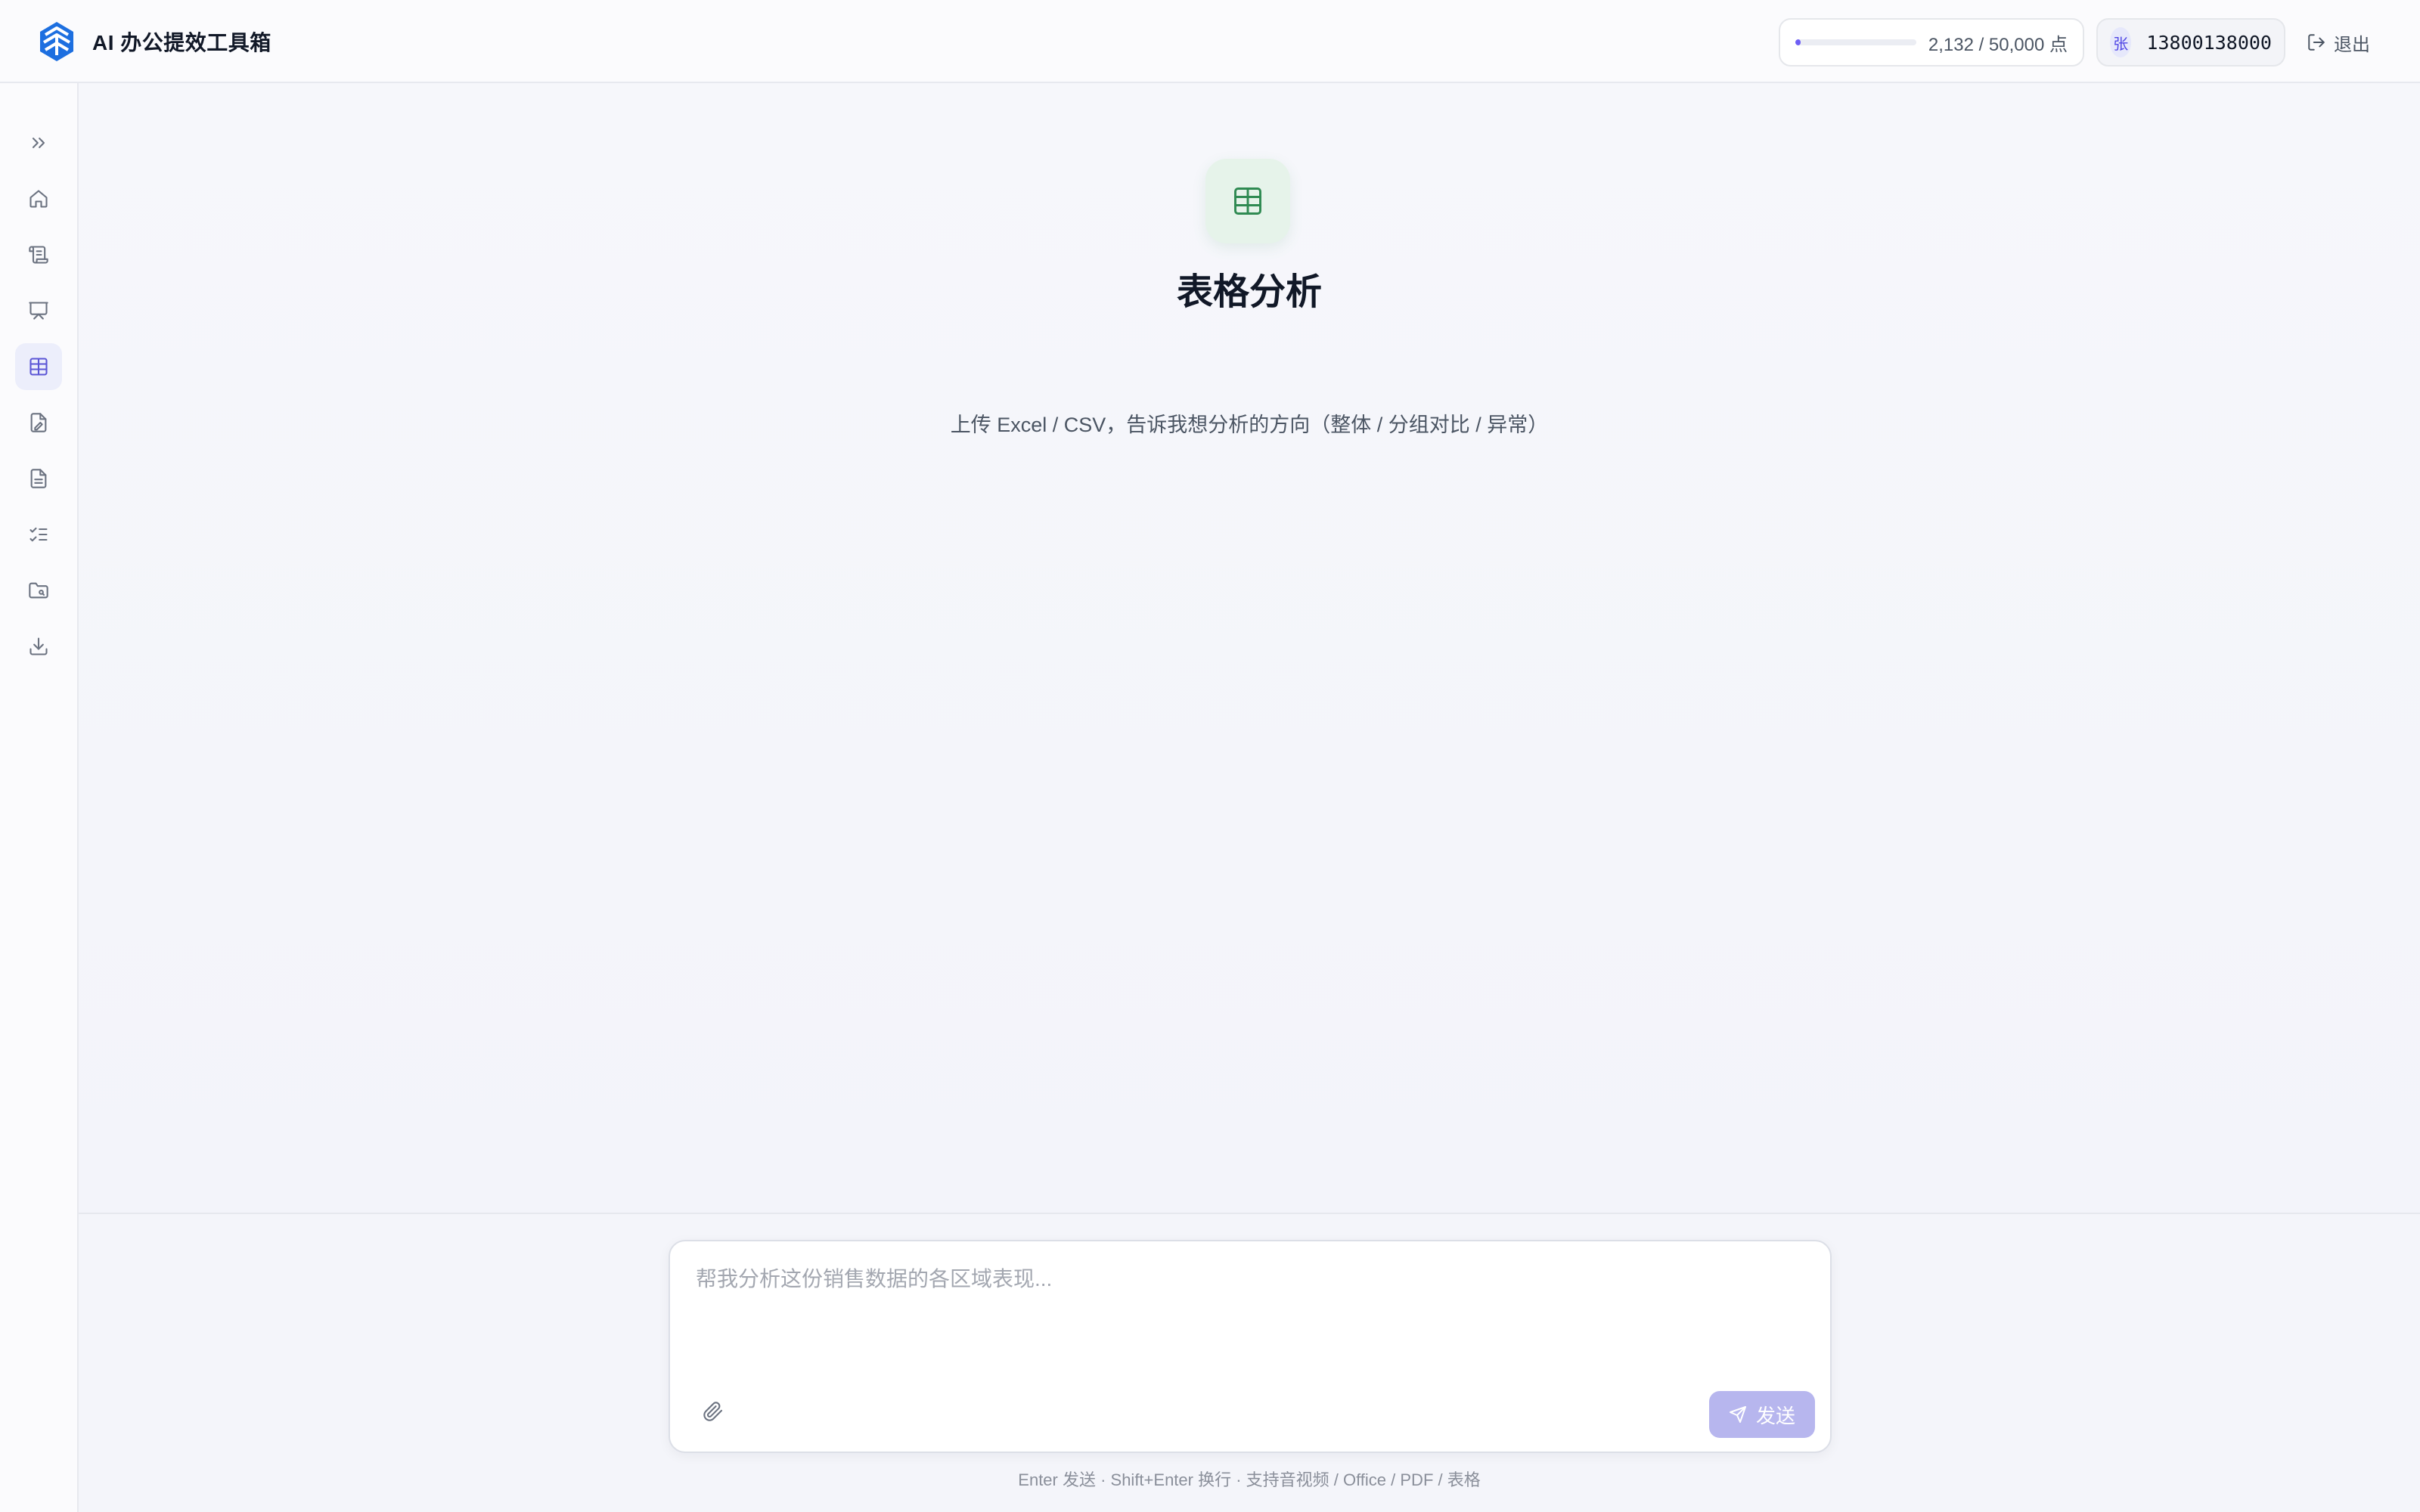 This screenshot has width=2420, height=1512. I want to click on app-logo-icon, so click(56, 42).